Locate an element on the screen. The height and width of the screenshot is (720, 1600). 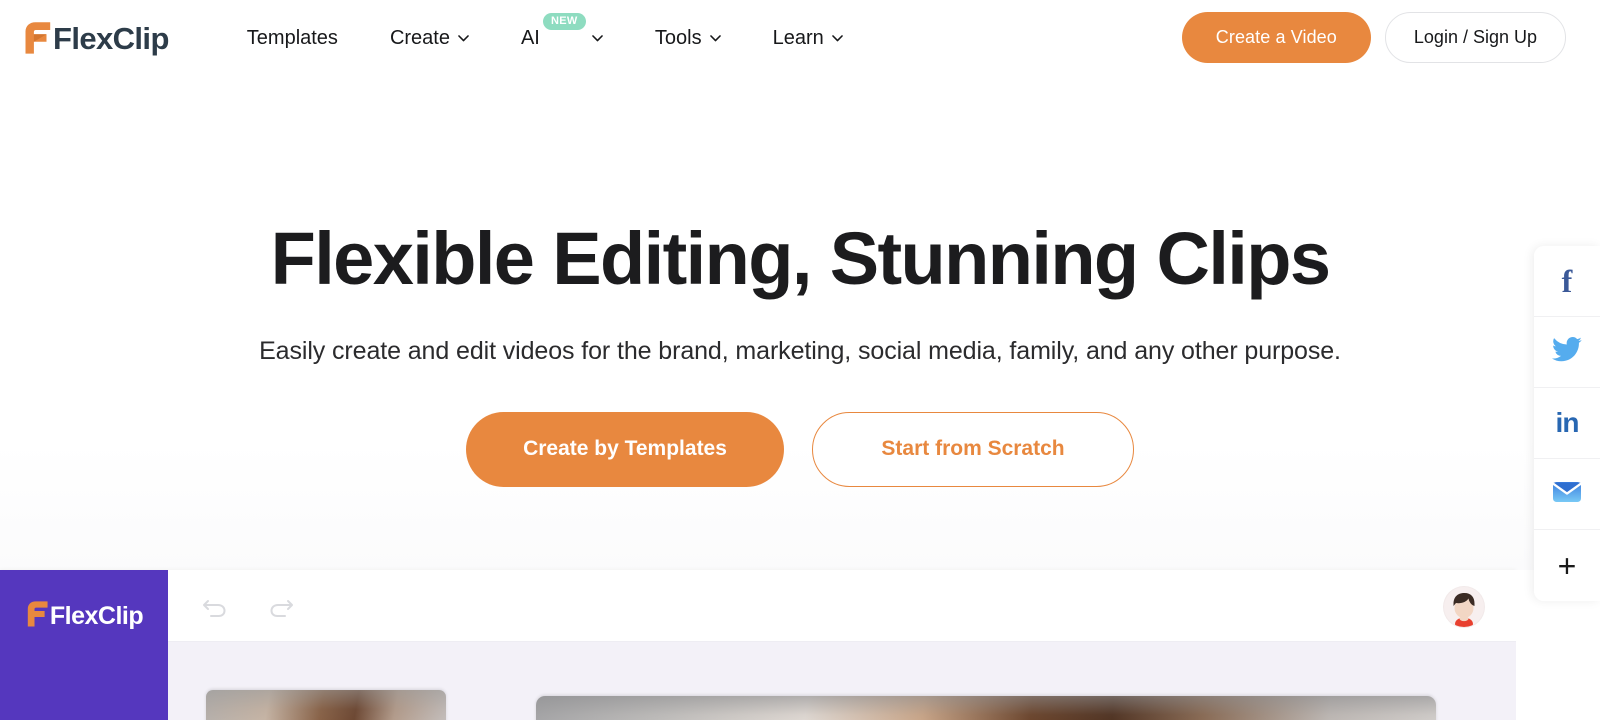
nav-label: Templates is located at coordinates (292, 38).